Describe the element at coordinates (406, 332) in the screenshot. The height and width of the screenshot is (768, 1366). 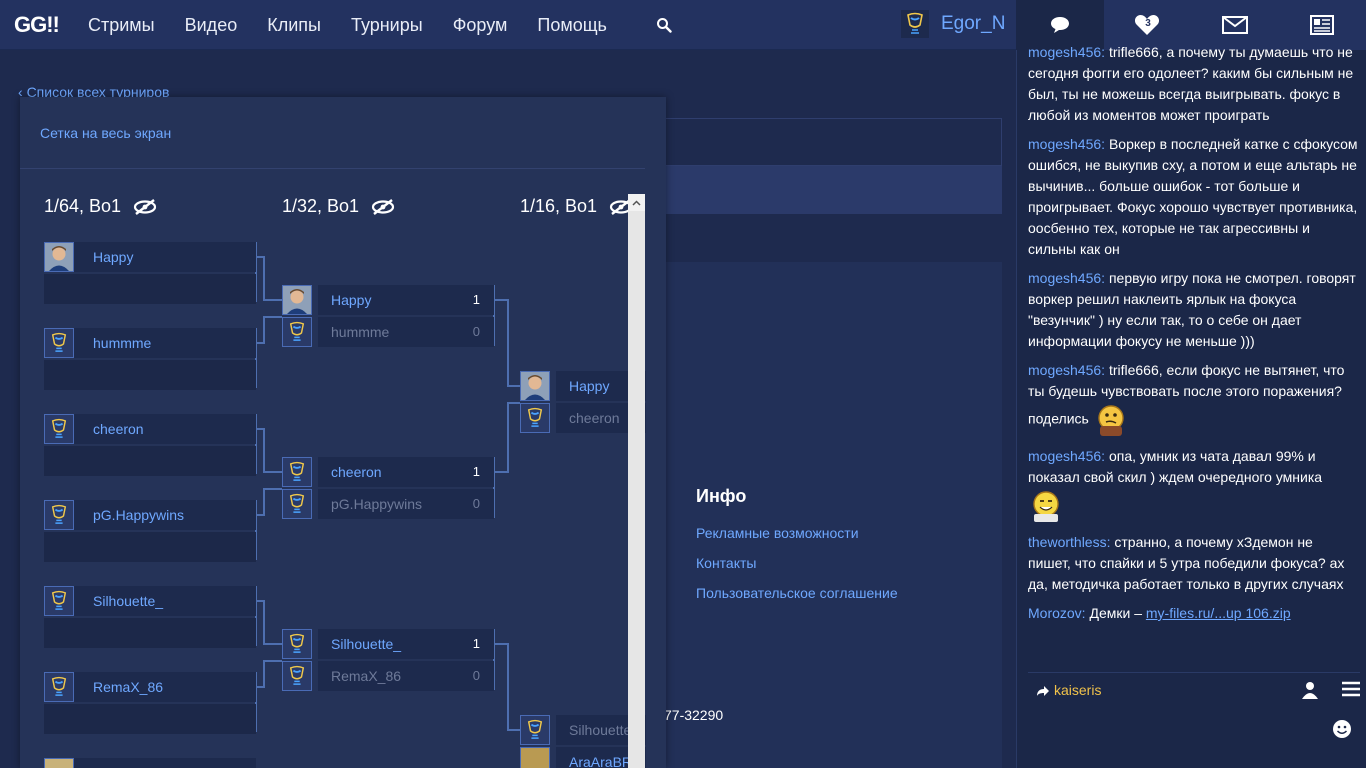
I see `match-row-loser: hummme 0` at that location.